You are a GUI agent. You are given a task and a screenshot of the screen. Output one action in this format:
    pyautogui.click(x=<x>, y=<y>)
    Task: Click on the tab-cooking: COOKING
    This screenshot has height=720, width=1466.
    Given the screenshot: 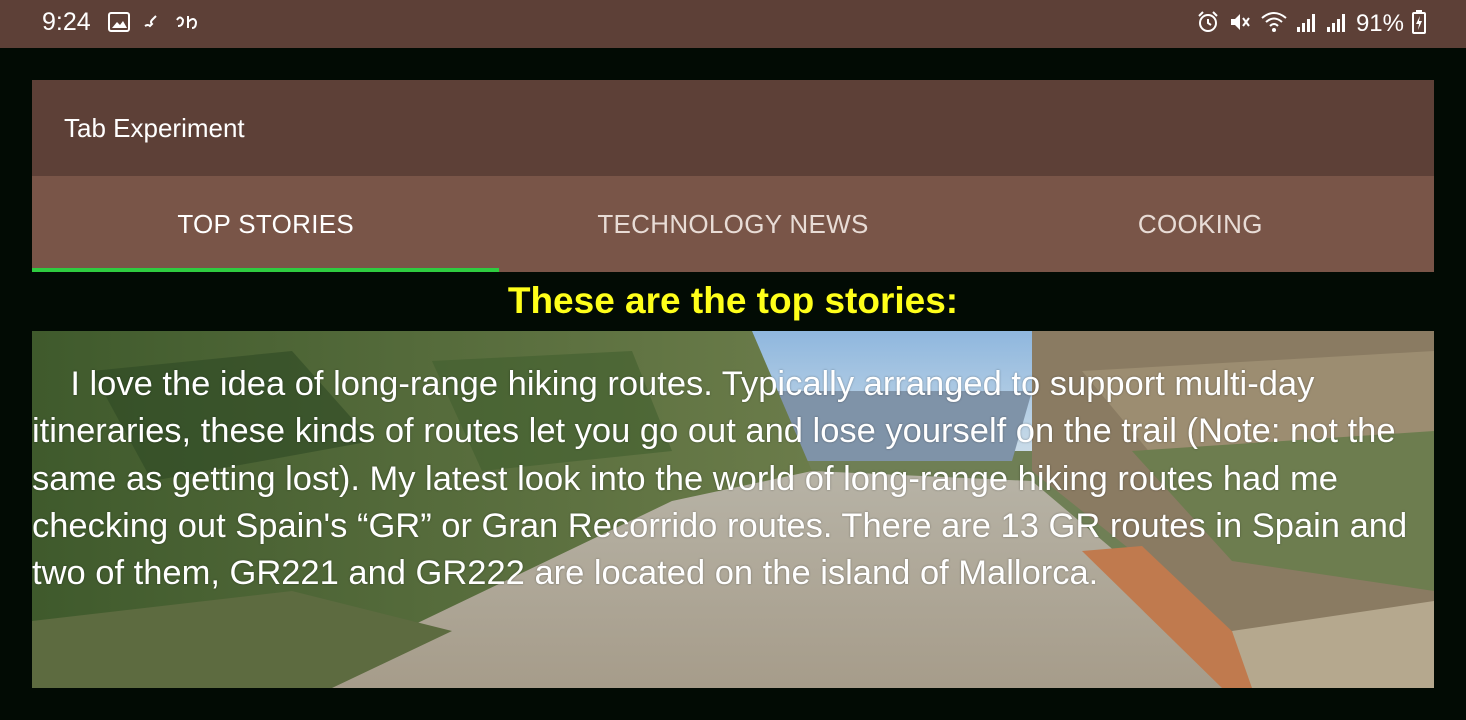 What is the action you would take?
    pyautogui.click(x=1200, y=224)
    